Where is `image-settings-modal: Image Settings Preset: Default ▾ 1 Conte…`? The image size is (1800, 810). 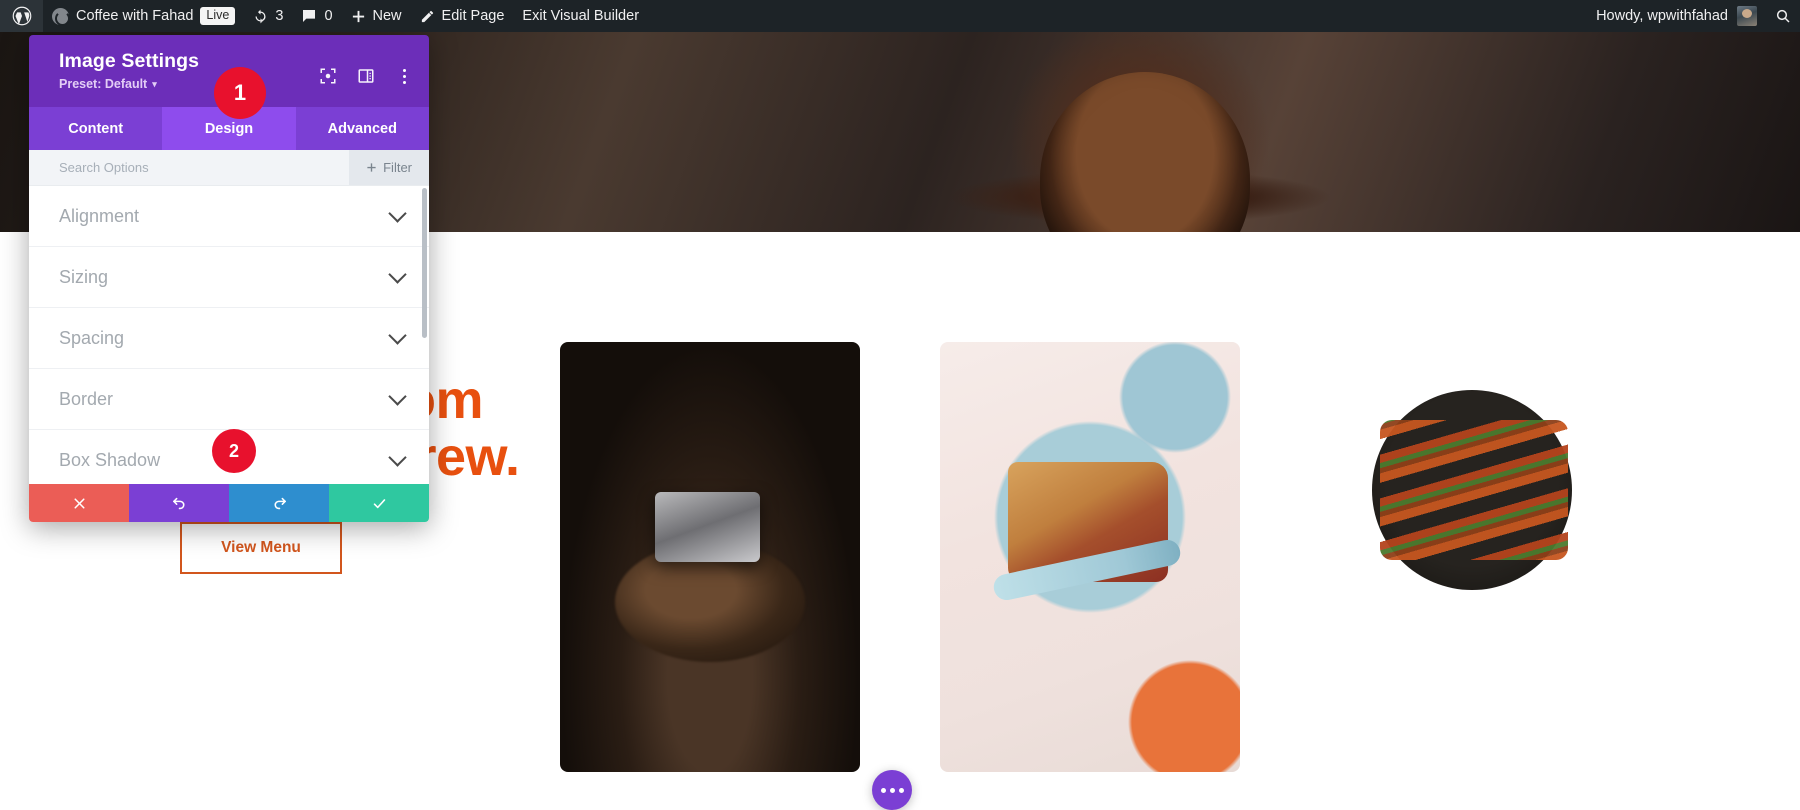 image-settings-modal: Image Settings Preset: Default ▾ 1 Conte… is located at coordinates (229, 278).